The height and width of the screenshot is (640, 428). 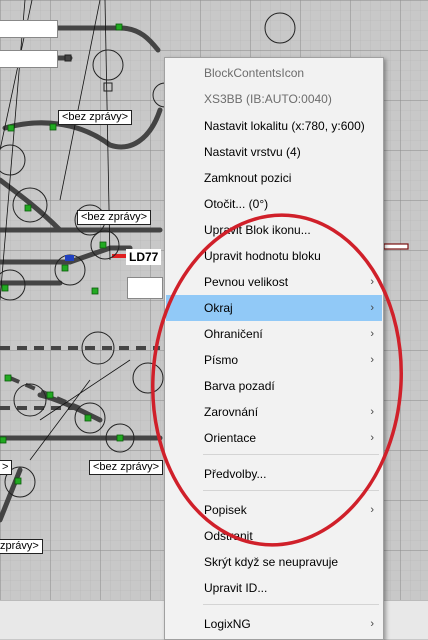 I want to click on menu-item-label: Otočit... (0°), so click(x=236, y=204).